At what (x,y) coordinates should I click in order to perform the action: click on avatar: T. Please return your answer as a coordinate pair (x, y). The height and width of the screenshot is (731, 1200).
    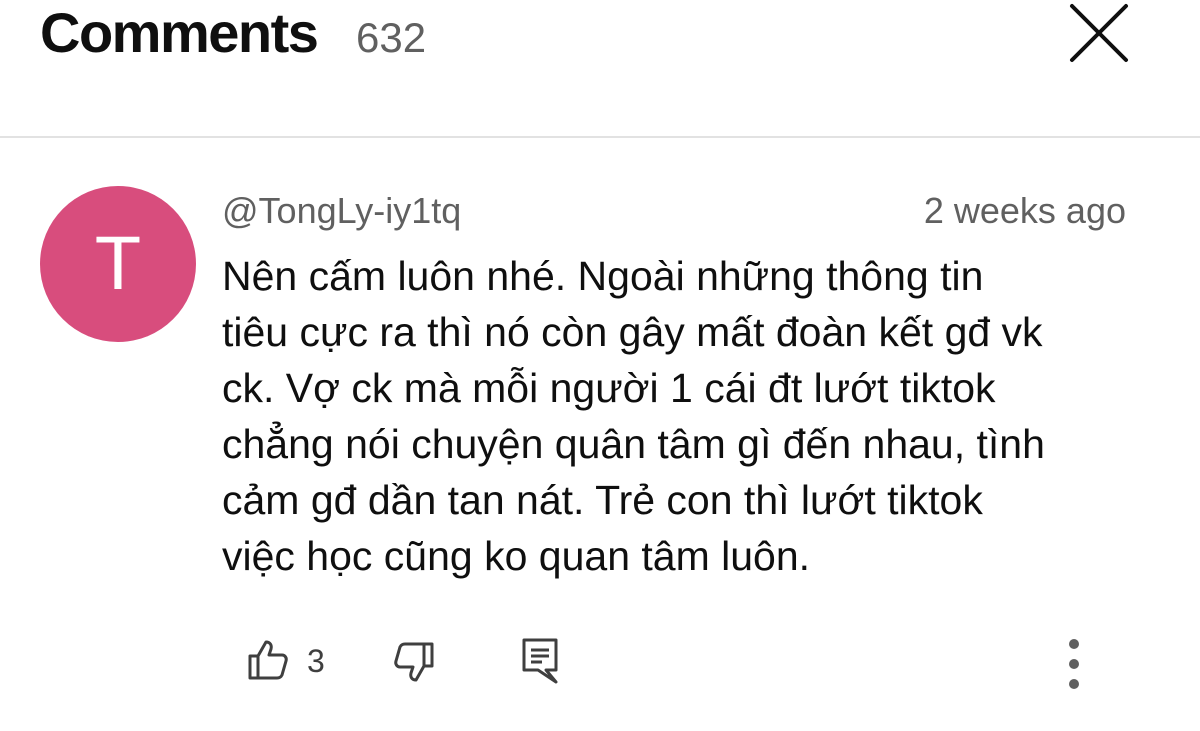
    Looking at the image, I should click on (118, 264).